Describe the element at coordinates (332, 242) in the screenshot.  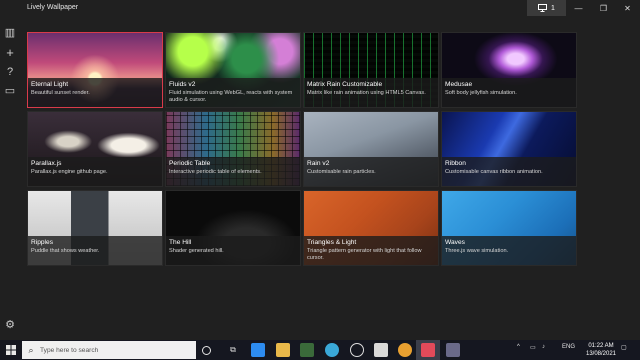
I see `wallpaper-title: Triangles & Light` at that location.